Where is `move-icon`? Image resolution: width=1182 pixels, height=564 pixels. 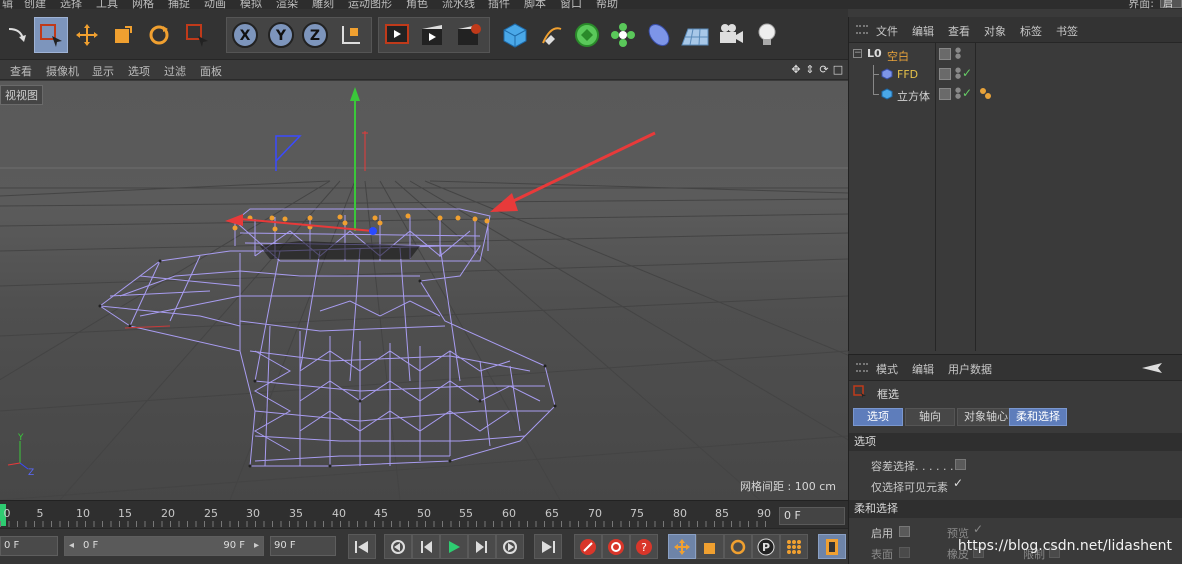
move-icon is located at coordinates (87, 35).